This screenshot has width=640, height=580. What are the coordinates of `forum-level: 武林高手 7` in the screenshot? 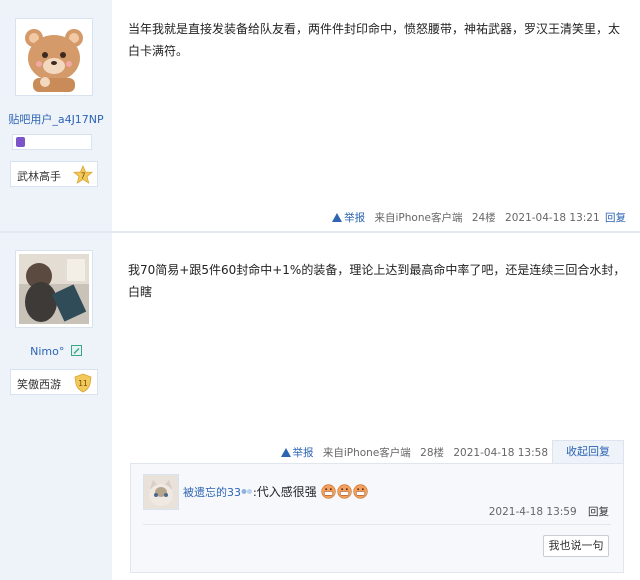 It's located at (54, 174).